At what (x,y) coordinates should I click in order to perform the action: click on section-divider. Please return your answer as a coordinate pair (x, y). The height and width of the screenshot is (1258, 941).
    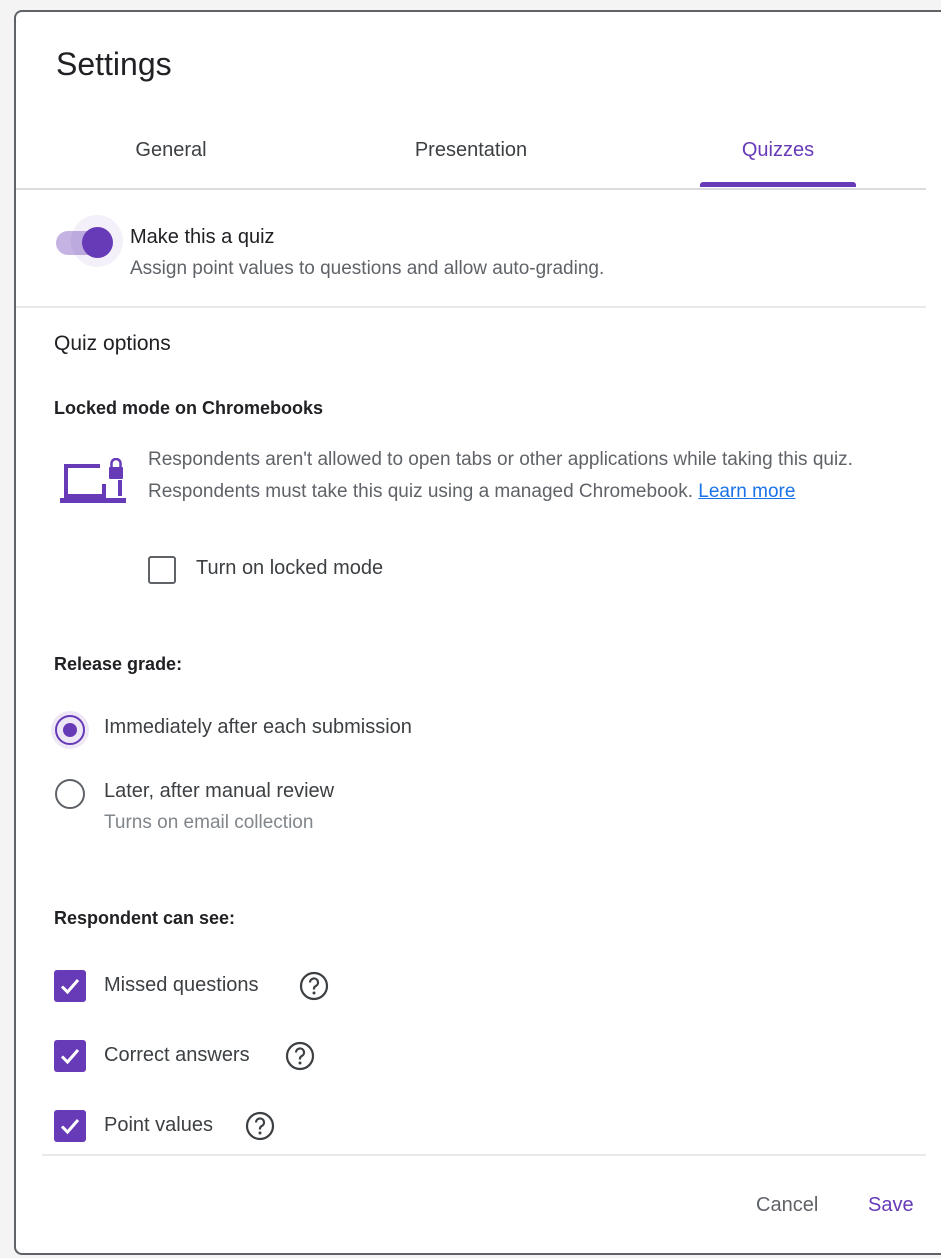
    Looking at the image, I should click on (471, 307).